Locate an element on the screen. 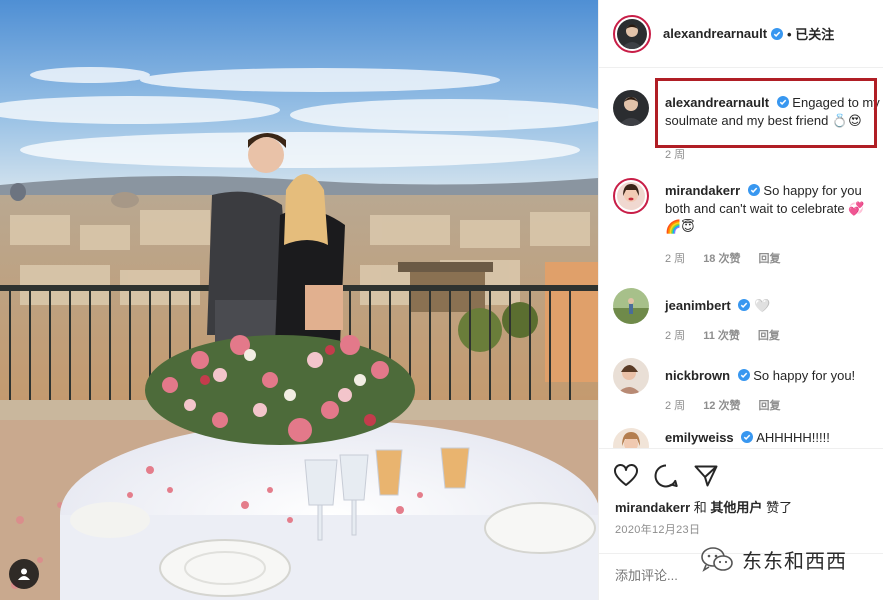 This screenshot has width=883, height=600. post-header: alexandrearnault • 已关注 is located at coordinates (741, 34).